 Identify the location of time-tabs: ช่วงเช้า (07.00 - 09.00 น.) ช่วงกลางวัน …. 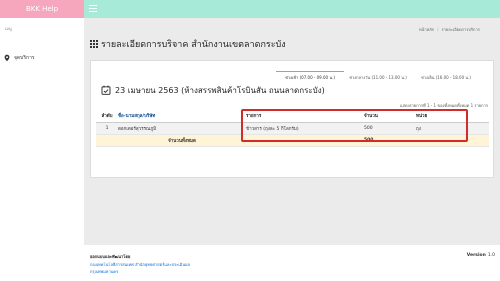
(378, 76).